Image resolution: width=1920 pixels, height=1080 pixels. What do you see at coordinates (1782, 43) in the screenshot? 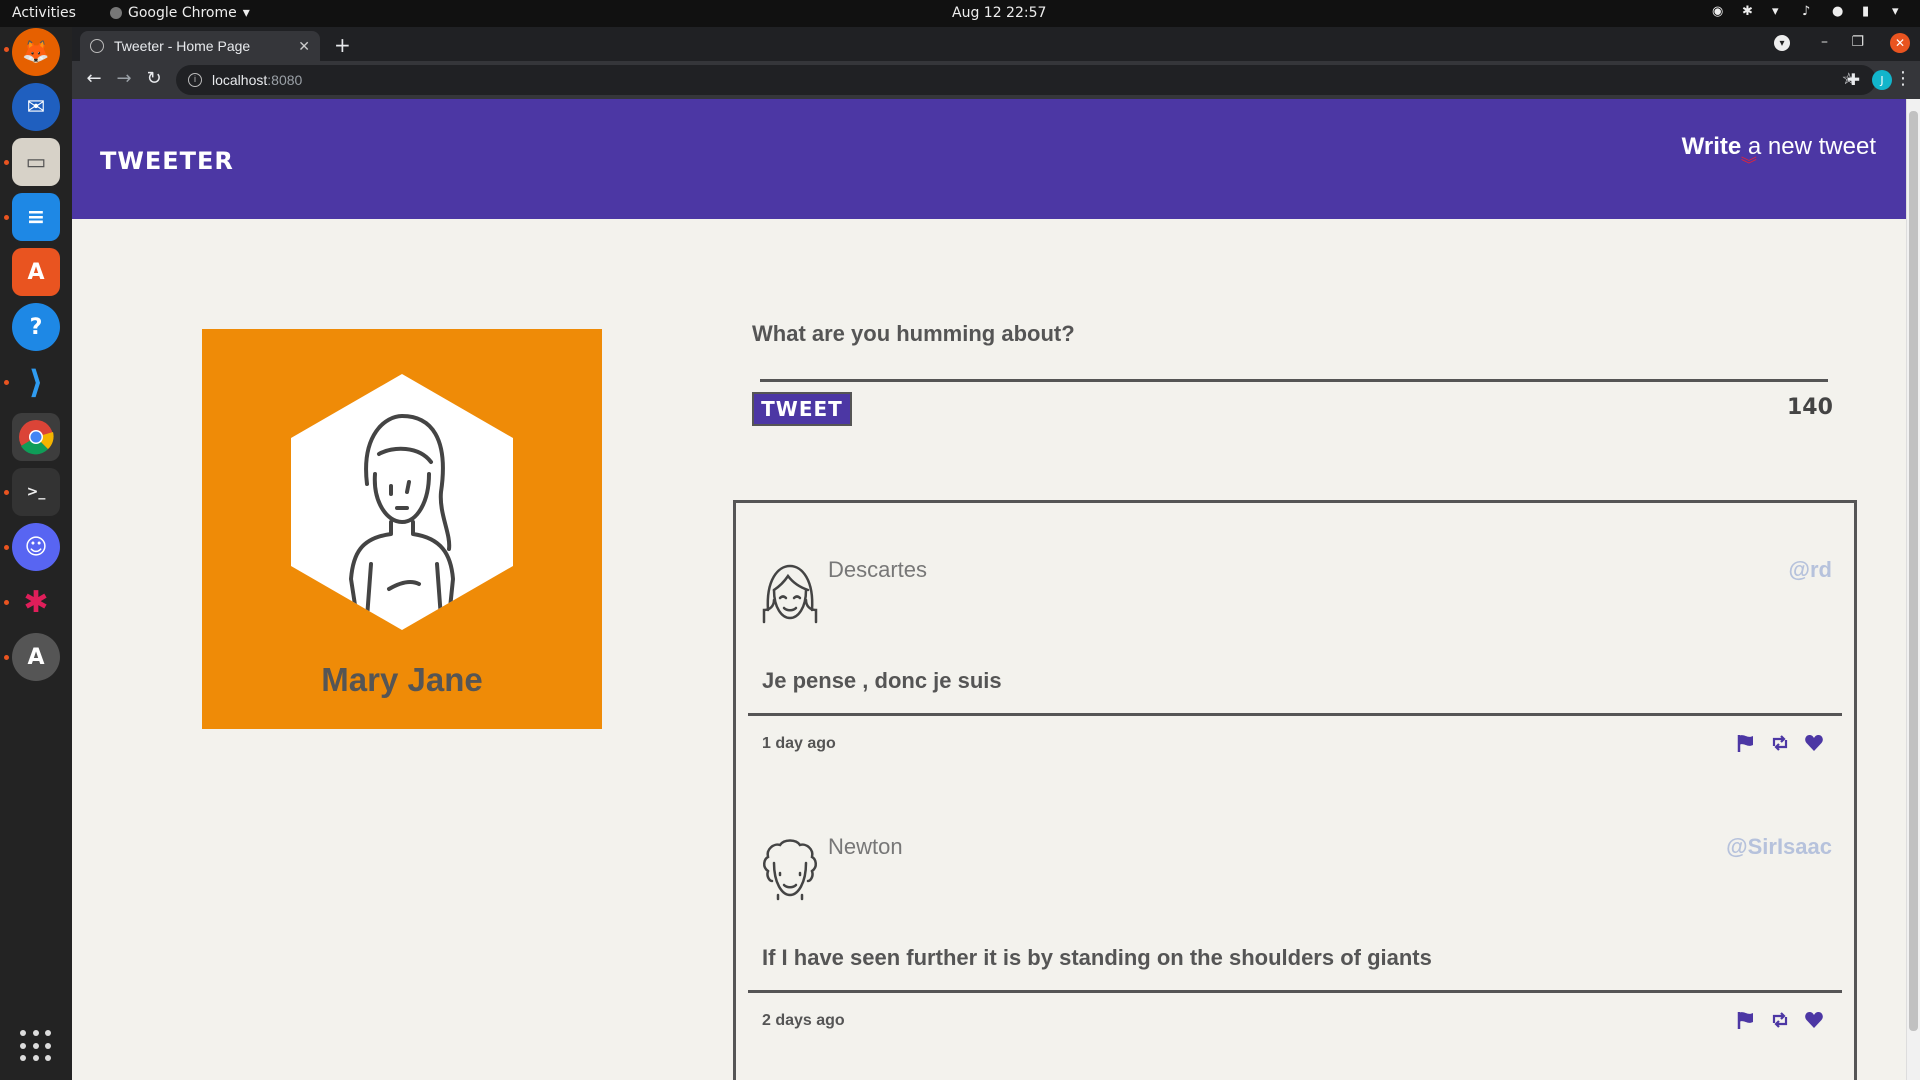
I see `tab-search-icon: ▾` at bounding box center [1782, 43].